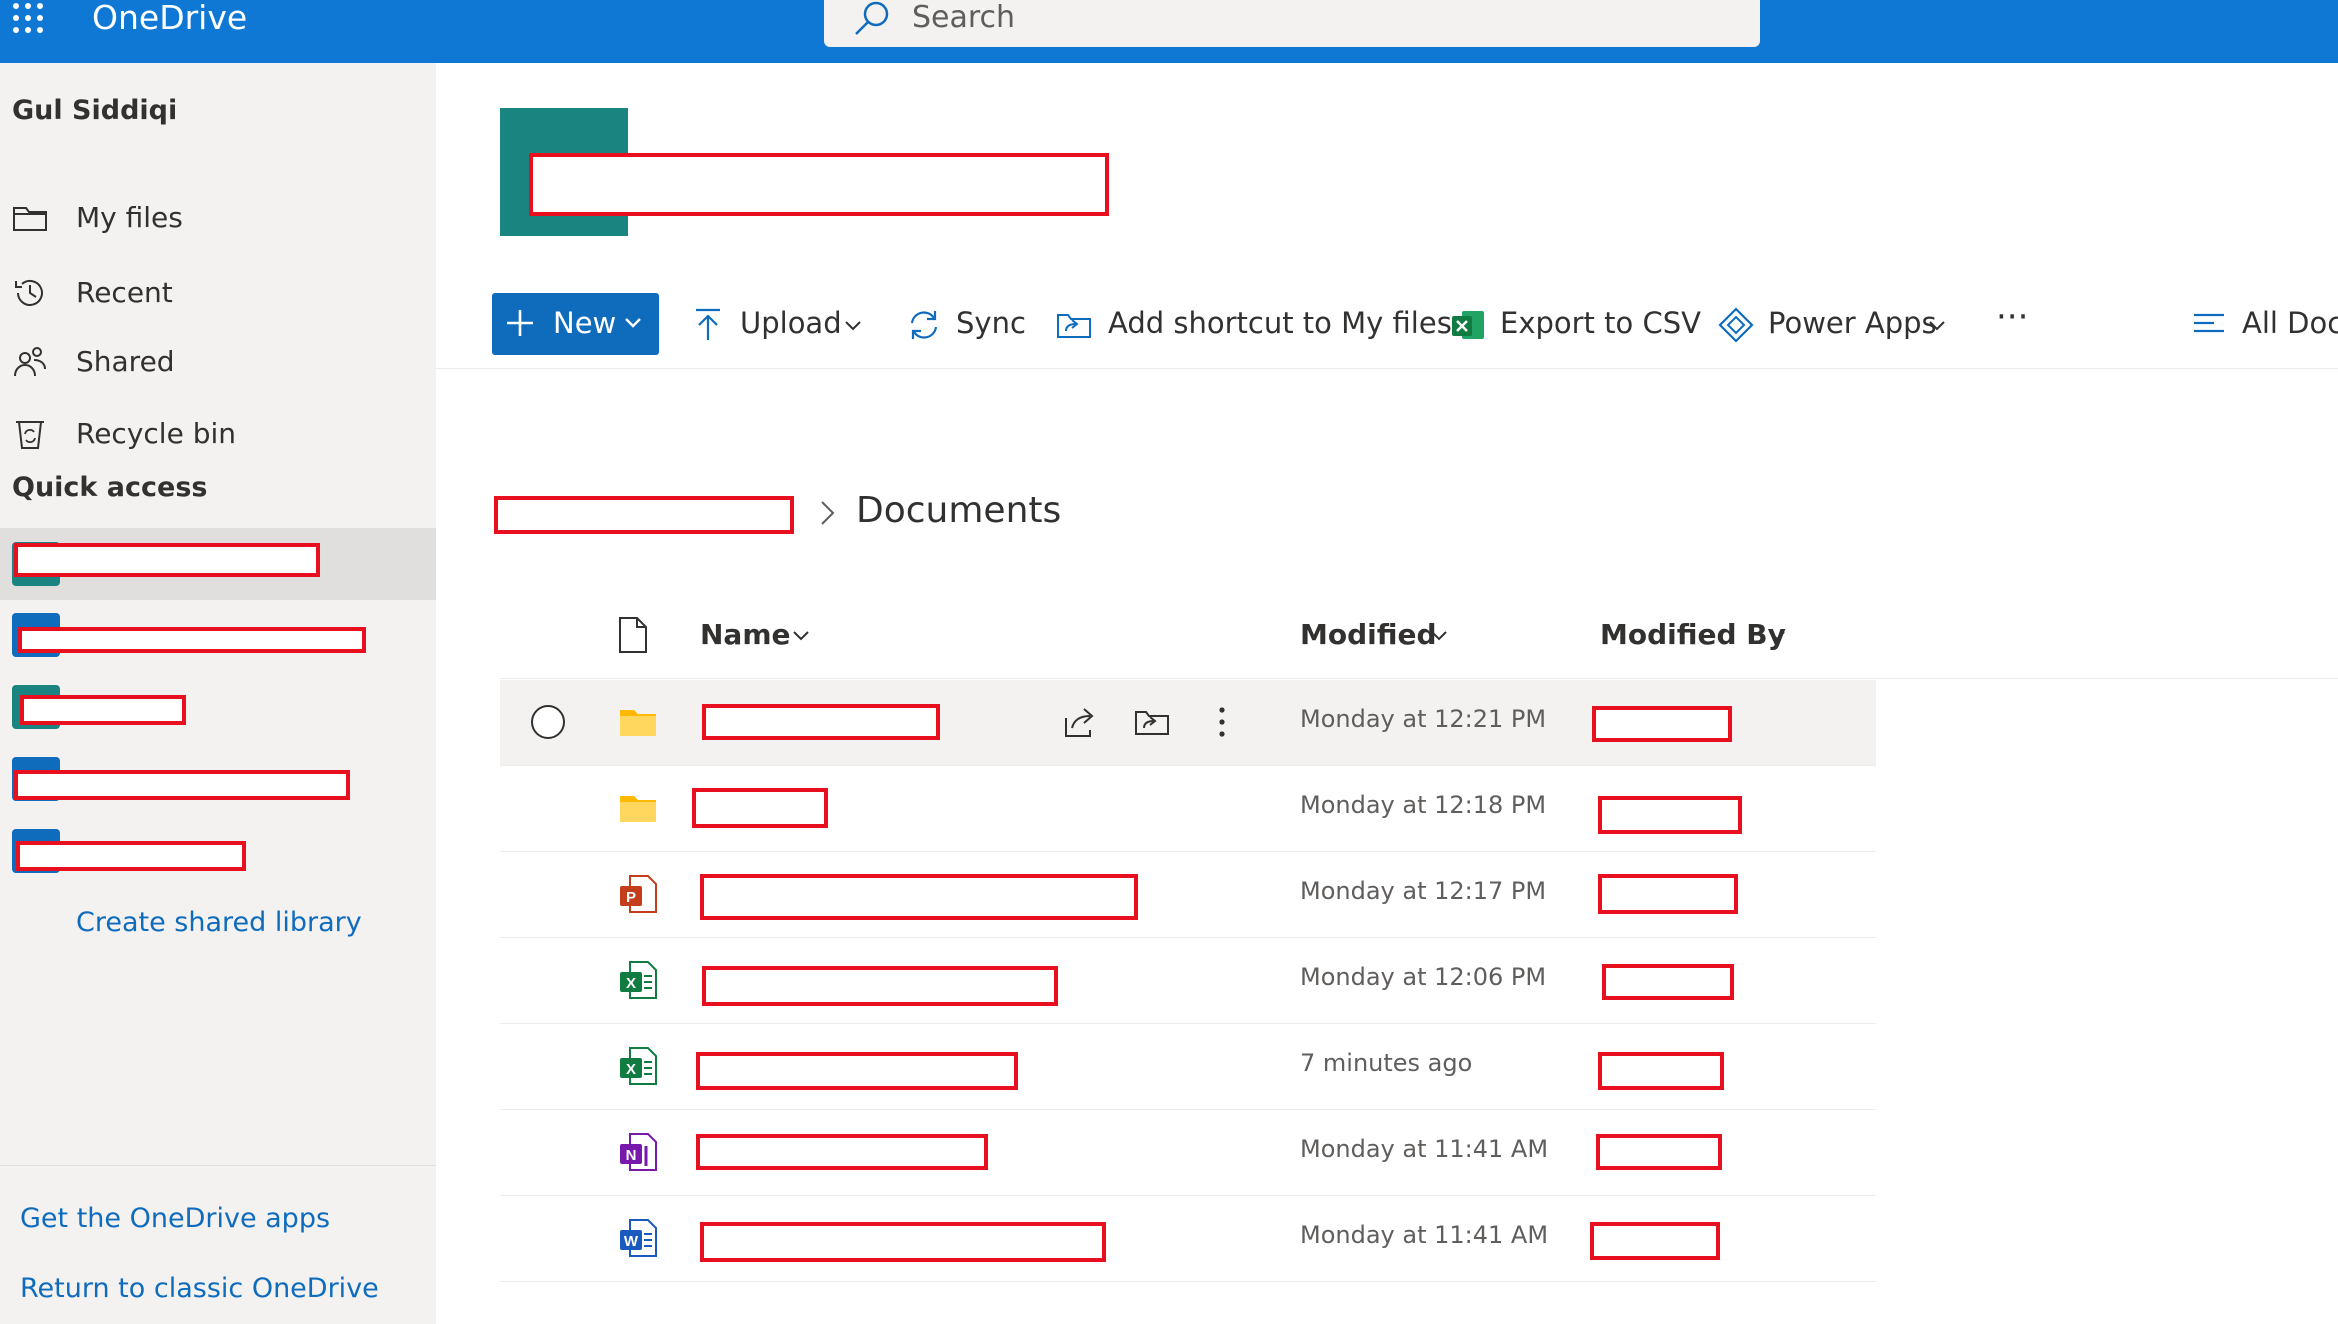 This screenshot has width=2338, height=1324. Describe the element at coordinates (2012, 317) in the screenshot. I see `more-actions-label: ···` at that location.